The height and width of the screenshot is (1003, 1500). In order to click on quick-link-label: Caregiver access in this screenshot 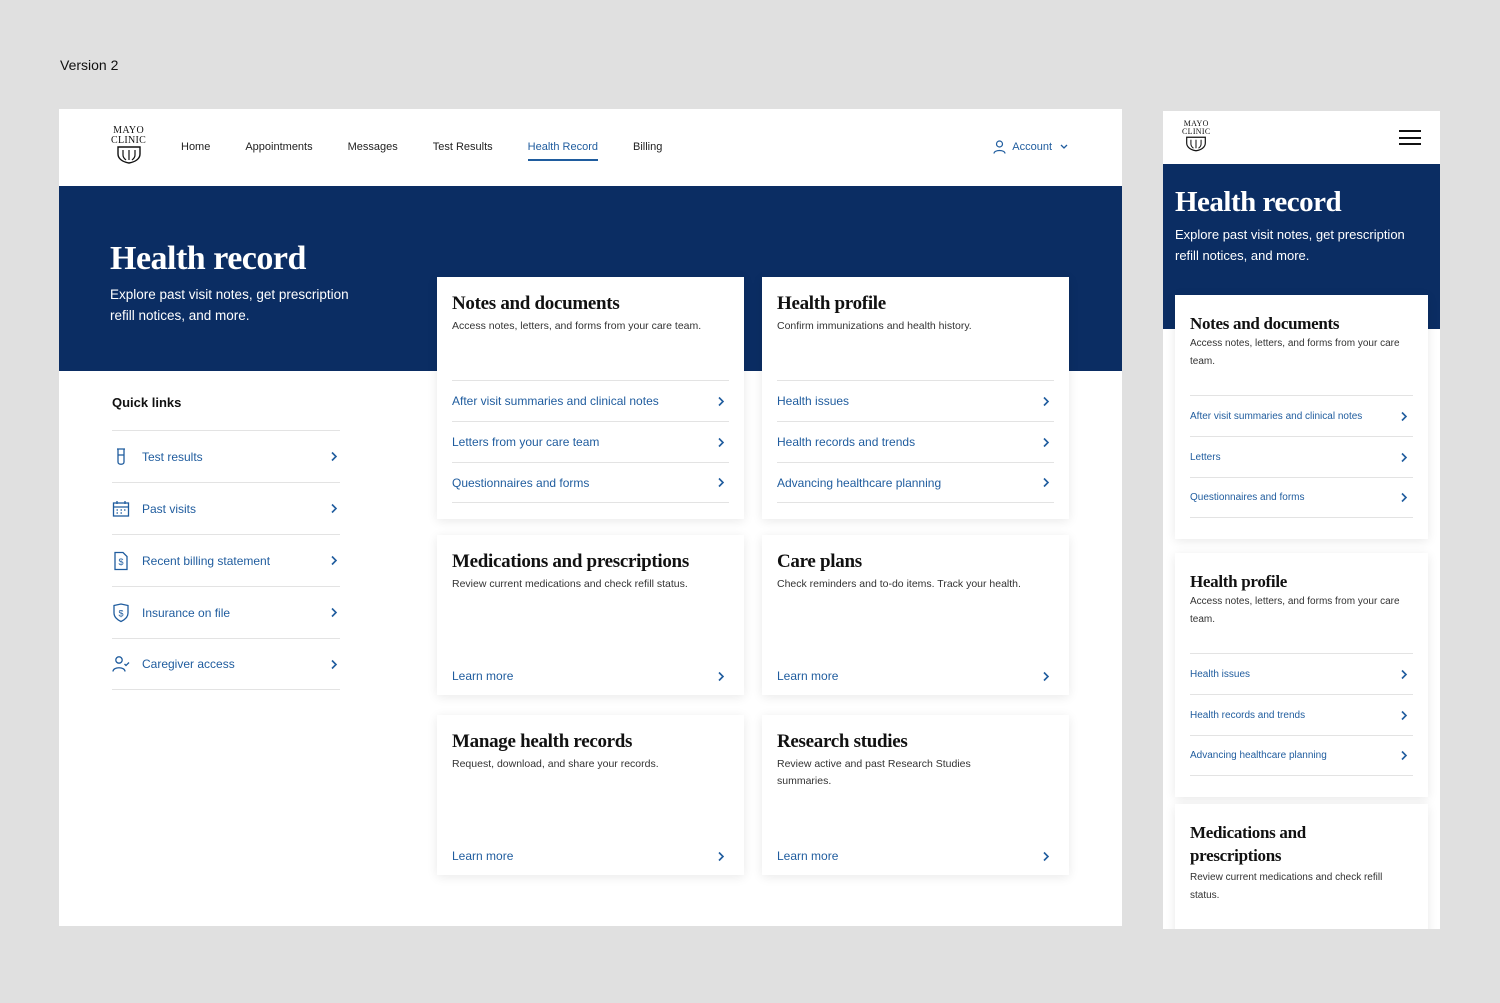, I will do `click(188, 664)`.